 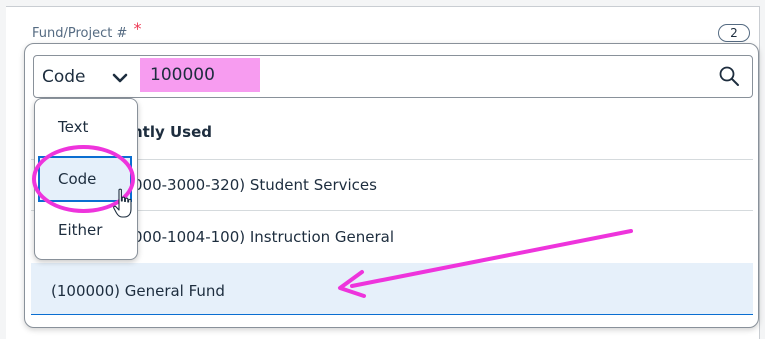 What do you see at coordinates (200, 75) in the screenshot?
I see `search-input` at bounding box center [200, 75].